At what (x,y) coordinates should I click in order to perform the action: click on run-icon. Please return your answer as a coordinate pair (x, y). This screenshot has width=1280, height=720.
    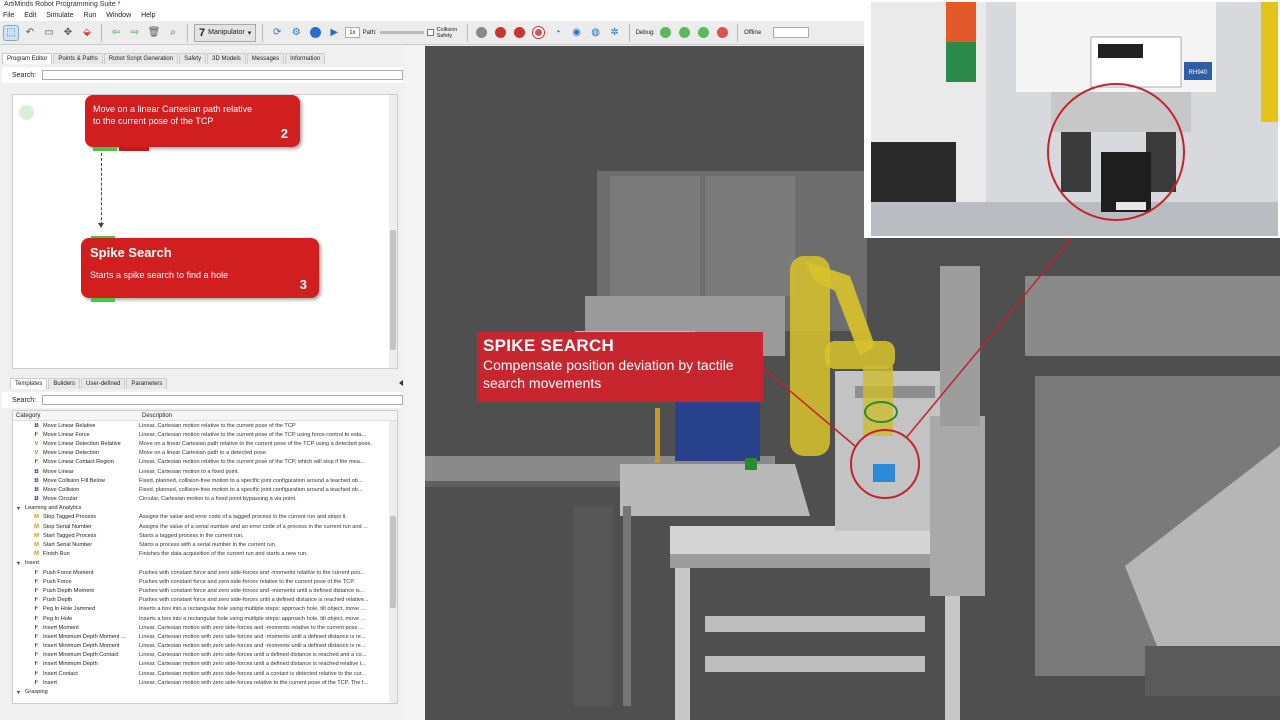
    Looking at the image, I should click on (501, 33).